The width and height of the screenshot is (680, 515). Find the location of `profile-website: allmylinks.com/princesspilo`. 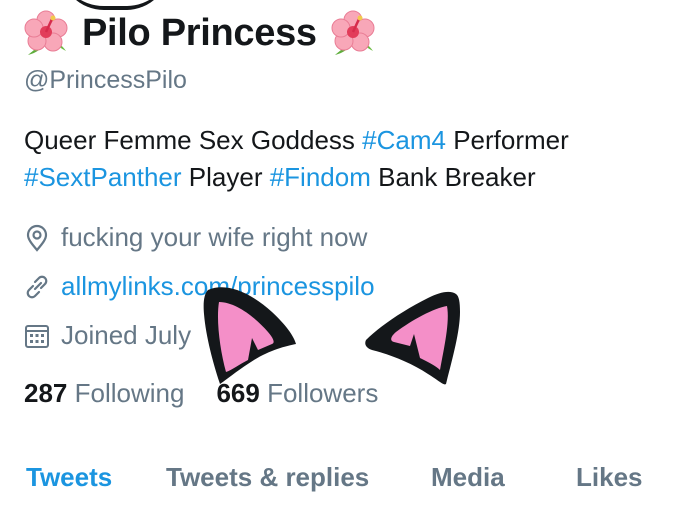

profile-website: allmylinks.com/princesspilo is located at coordinates (198, 286).